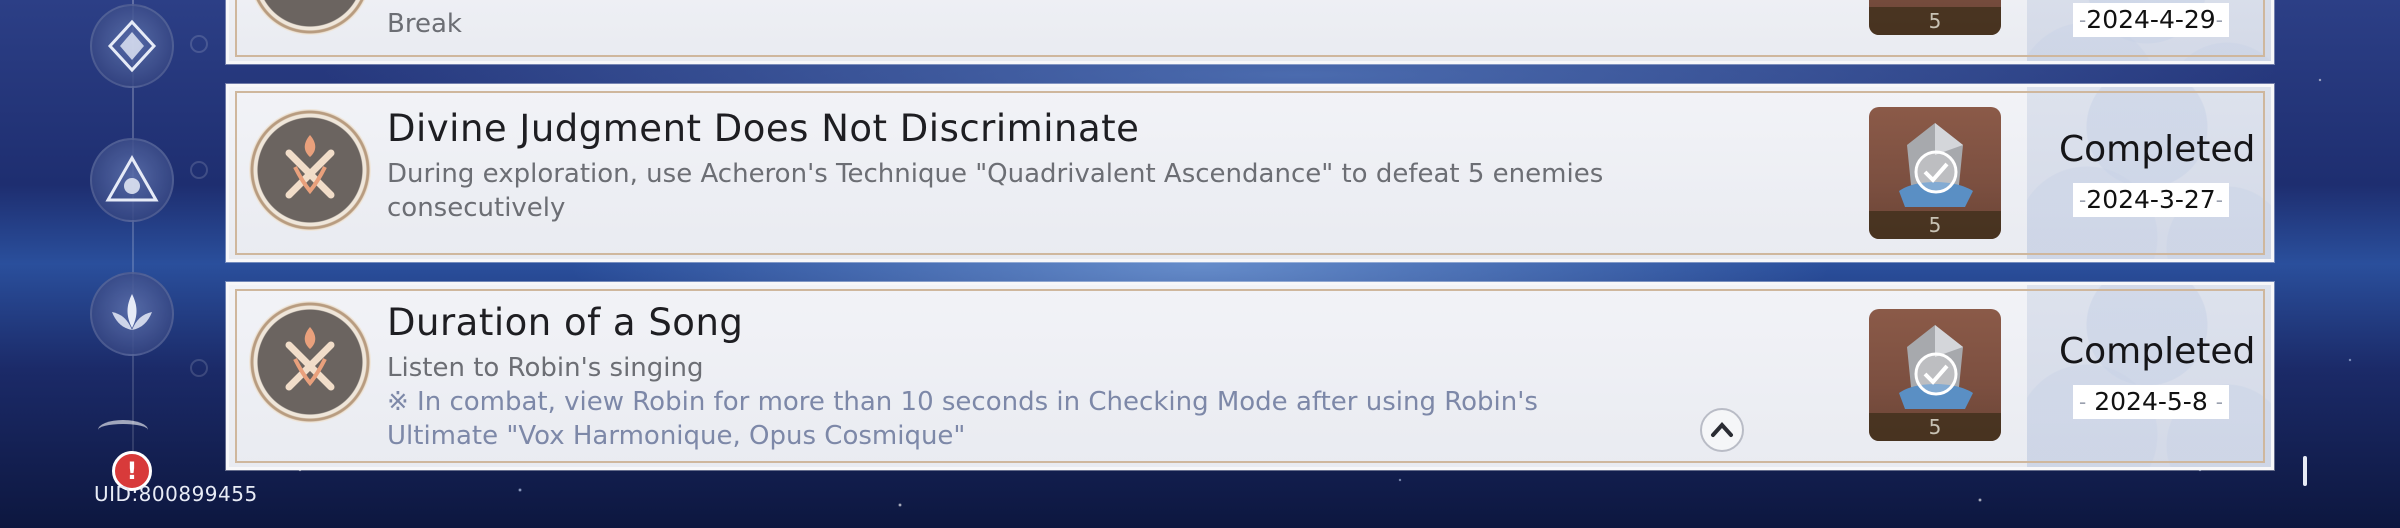 This screenshot has height=528, width=2400. Describe the element at coordinates (132, 180) in the screenshot. I see `emblem-triangle-icon` at that location.